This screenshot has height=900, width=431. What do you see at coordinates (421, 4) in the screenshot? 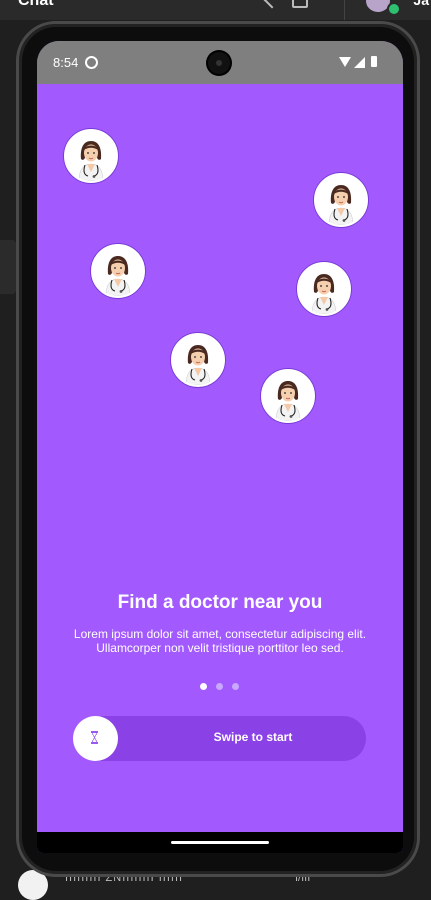
I see `background-user-label: Ja` at bounding box center [421, 4].